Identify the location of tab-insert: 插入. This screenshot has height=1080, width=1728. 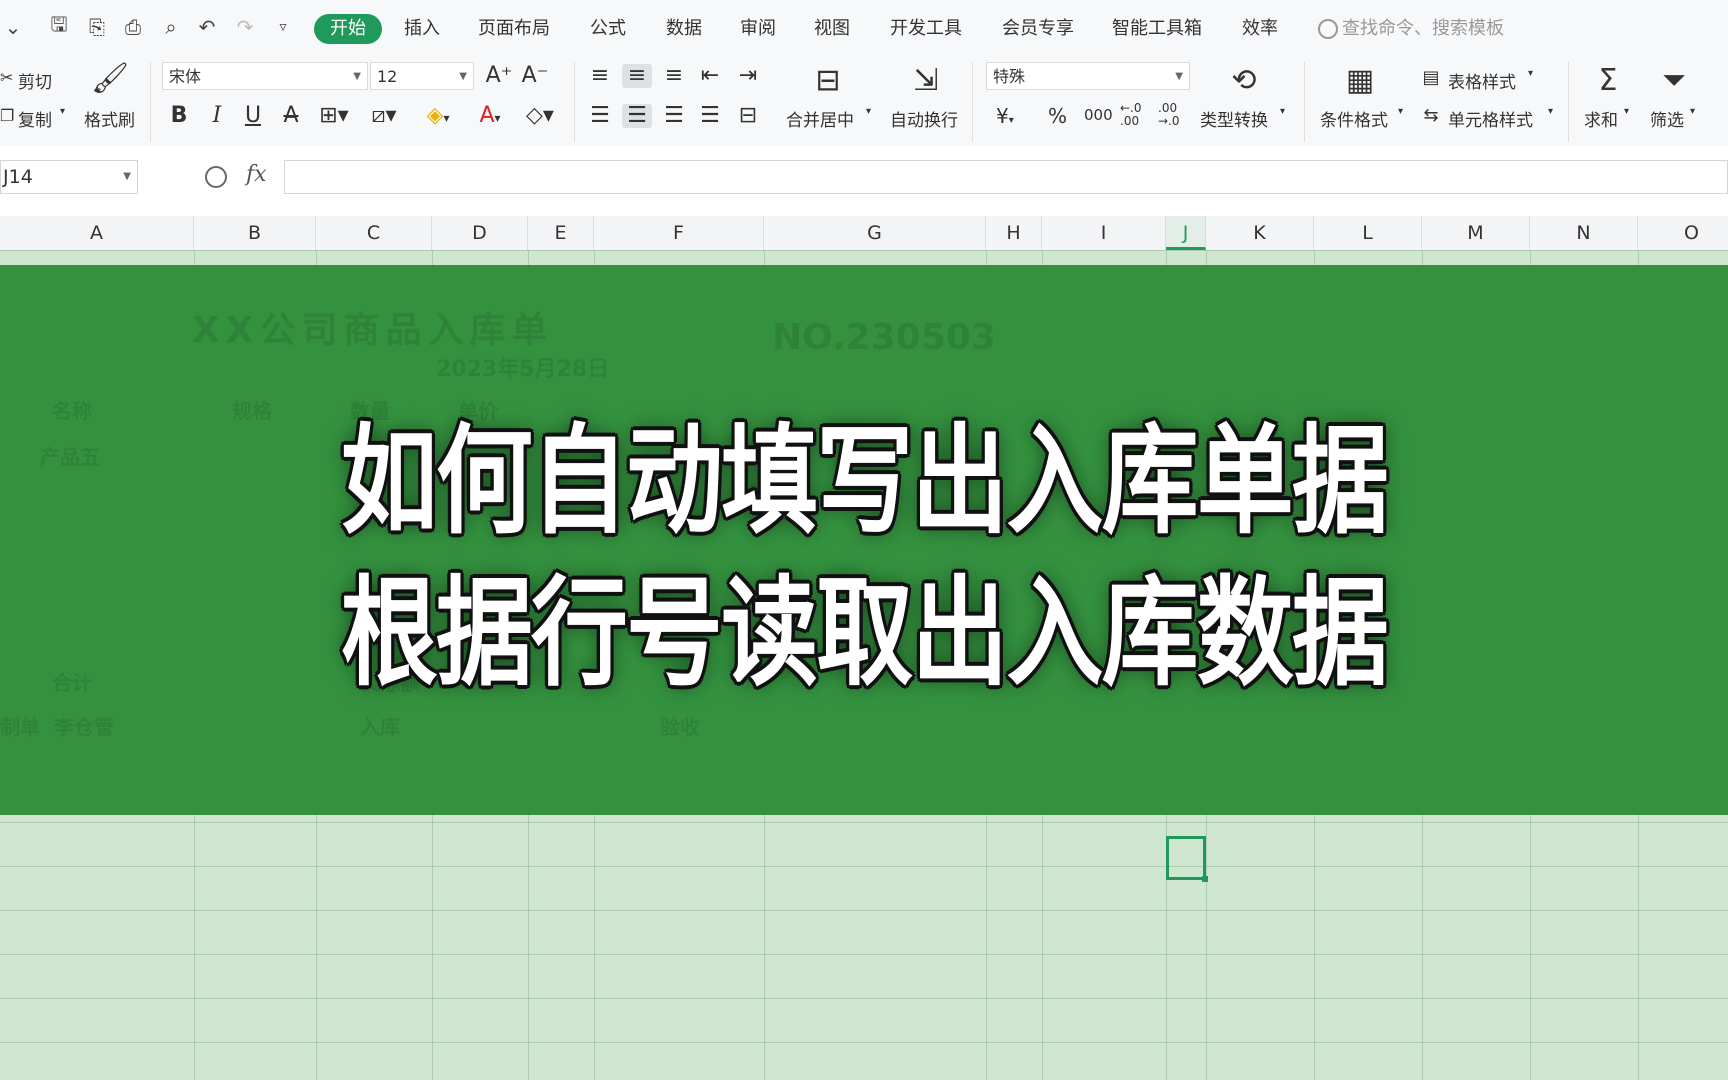
(422, 29).